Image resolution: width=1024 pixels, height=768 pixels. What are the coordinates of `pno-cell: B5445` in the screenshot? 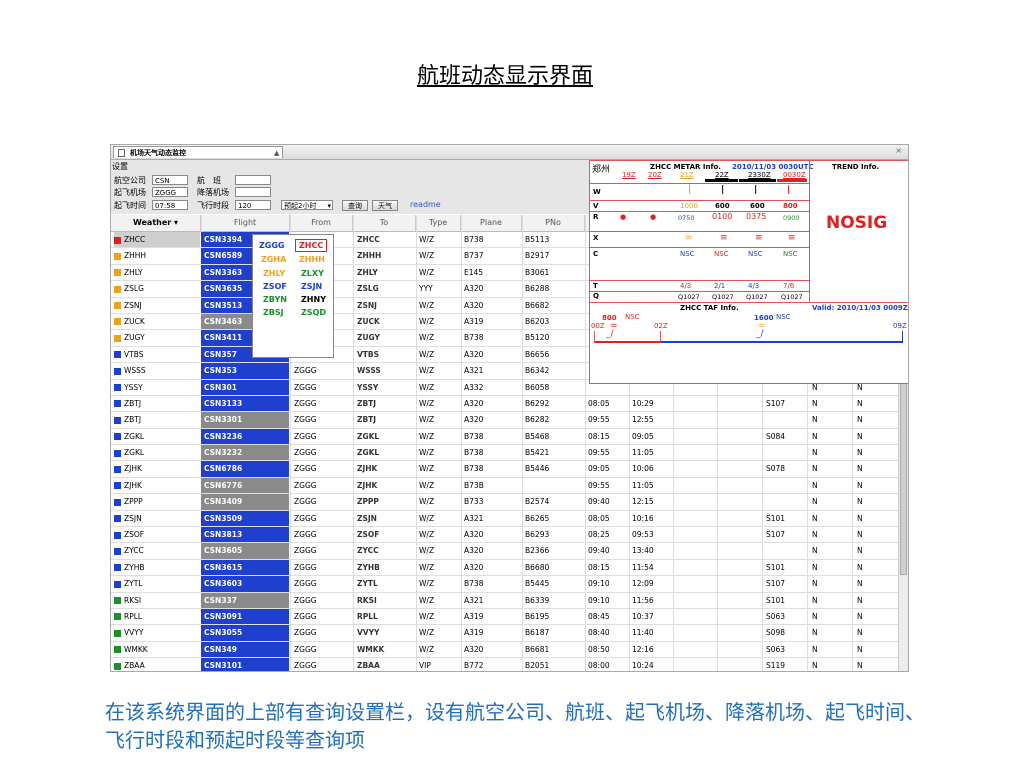 It's located at (537, 584).